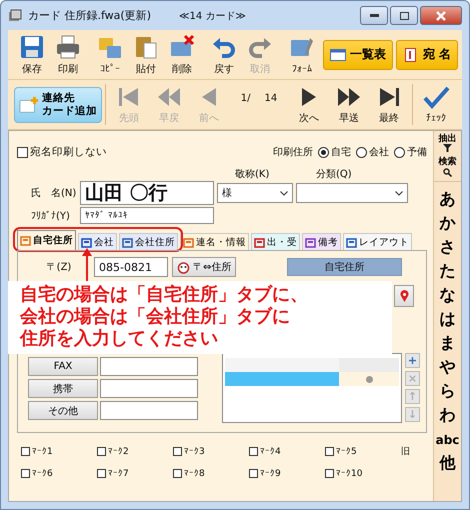 Image resolution: width=470 pixels, height=510 pixels. I want to click on furigana-label: ﾌﾘｶﾞﾅ(Y), so click(50, 216).